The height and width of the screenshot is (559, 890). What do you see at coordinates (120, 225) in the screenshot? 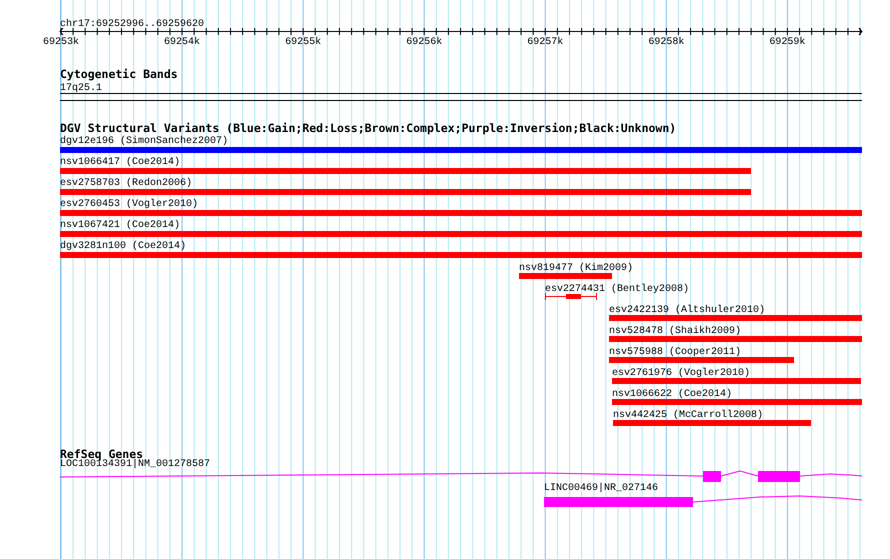
I see `variant-label: nsv1067421 (Coe2014)` at bounding box center [120, 225].